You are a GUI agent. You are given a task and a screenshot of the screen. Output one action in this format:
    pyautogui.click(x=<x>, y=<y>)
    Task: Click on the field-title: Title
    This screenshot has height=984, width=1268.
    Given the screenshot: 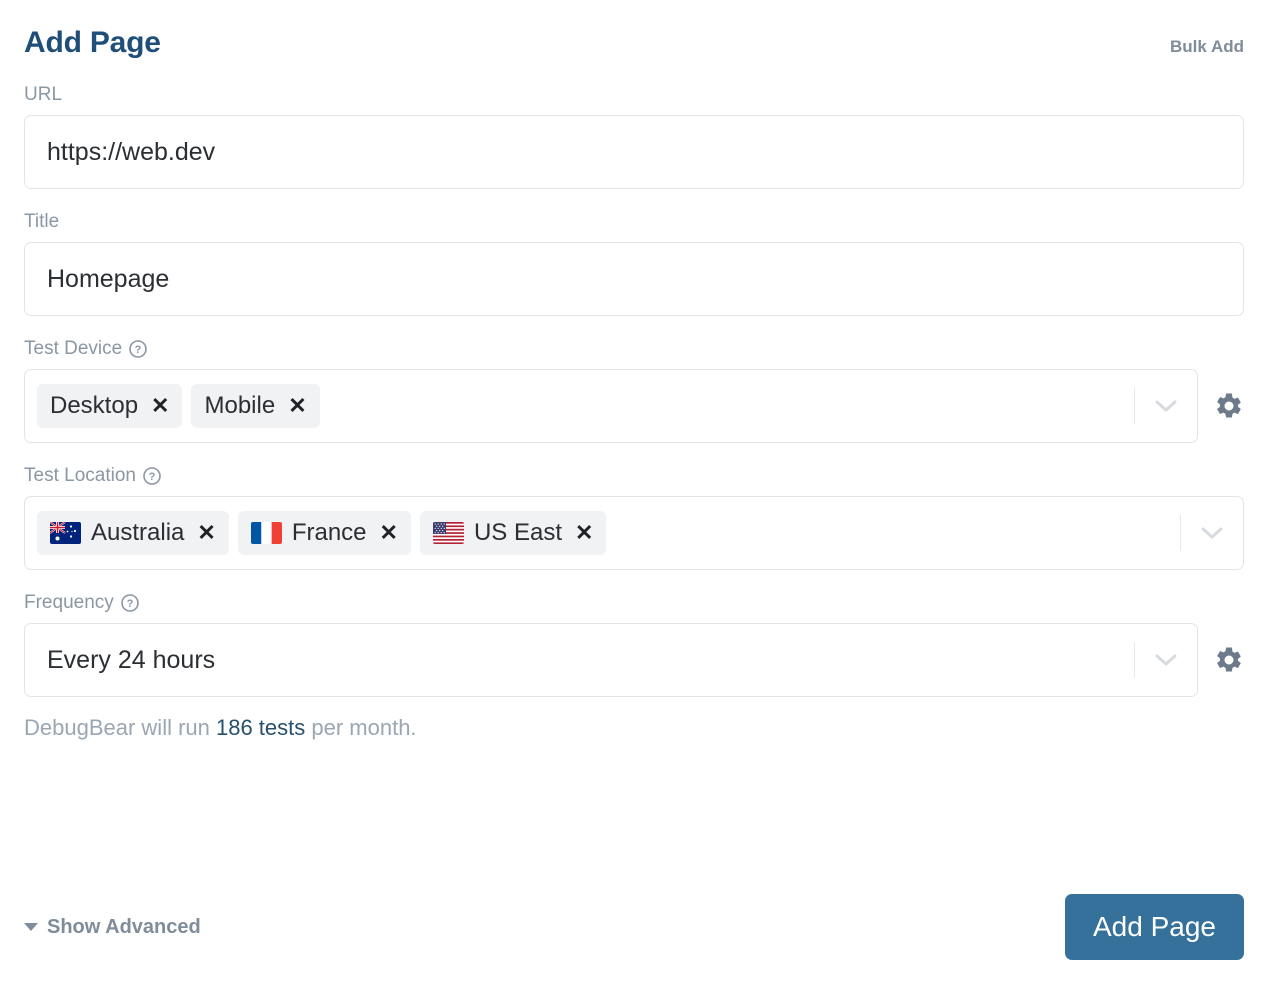 What is the action you would take?
    pyautogui.click(x=634, y=262)
    